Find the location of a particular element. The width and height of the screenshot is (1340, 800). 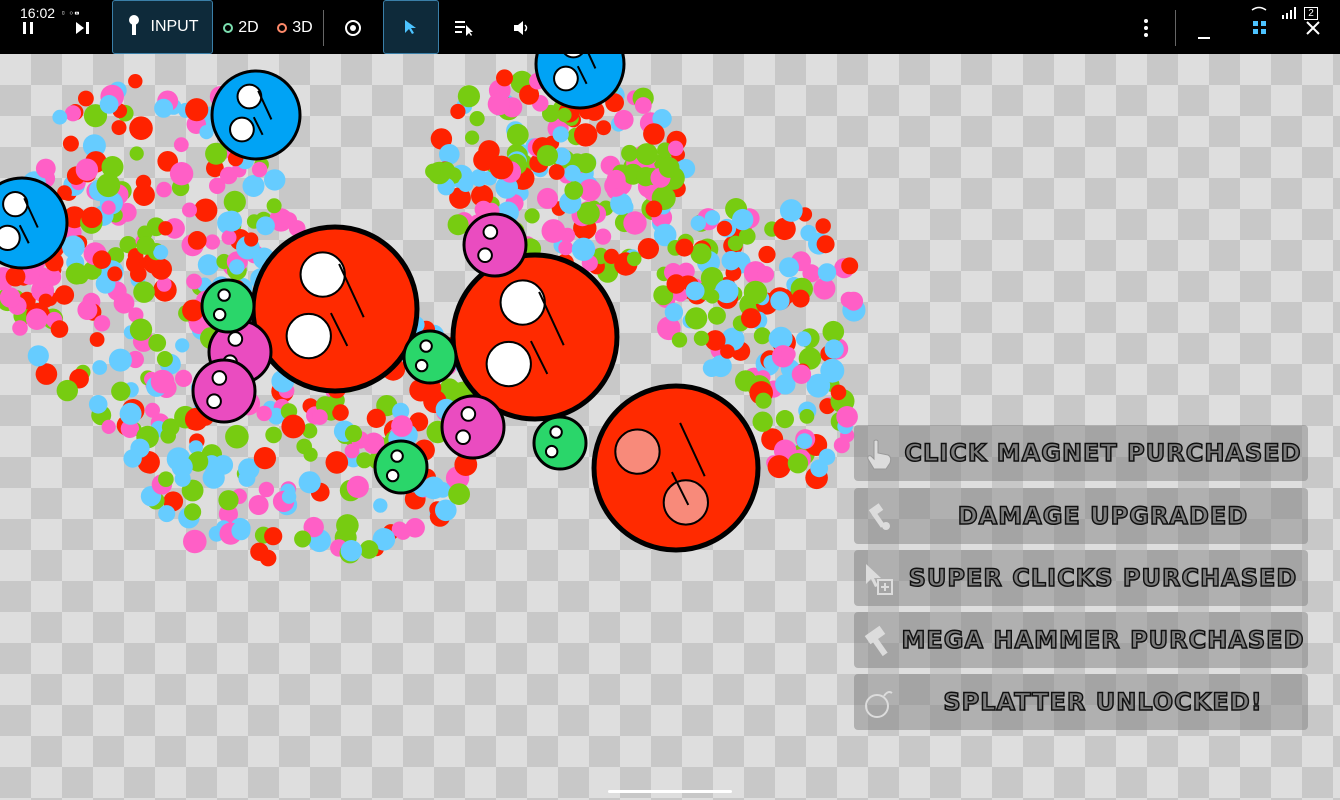

radio-2d-icon is located at coordinates (228, 28).